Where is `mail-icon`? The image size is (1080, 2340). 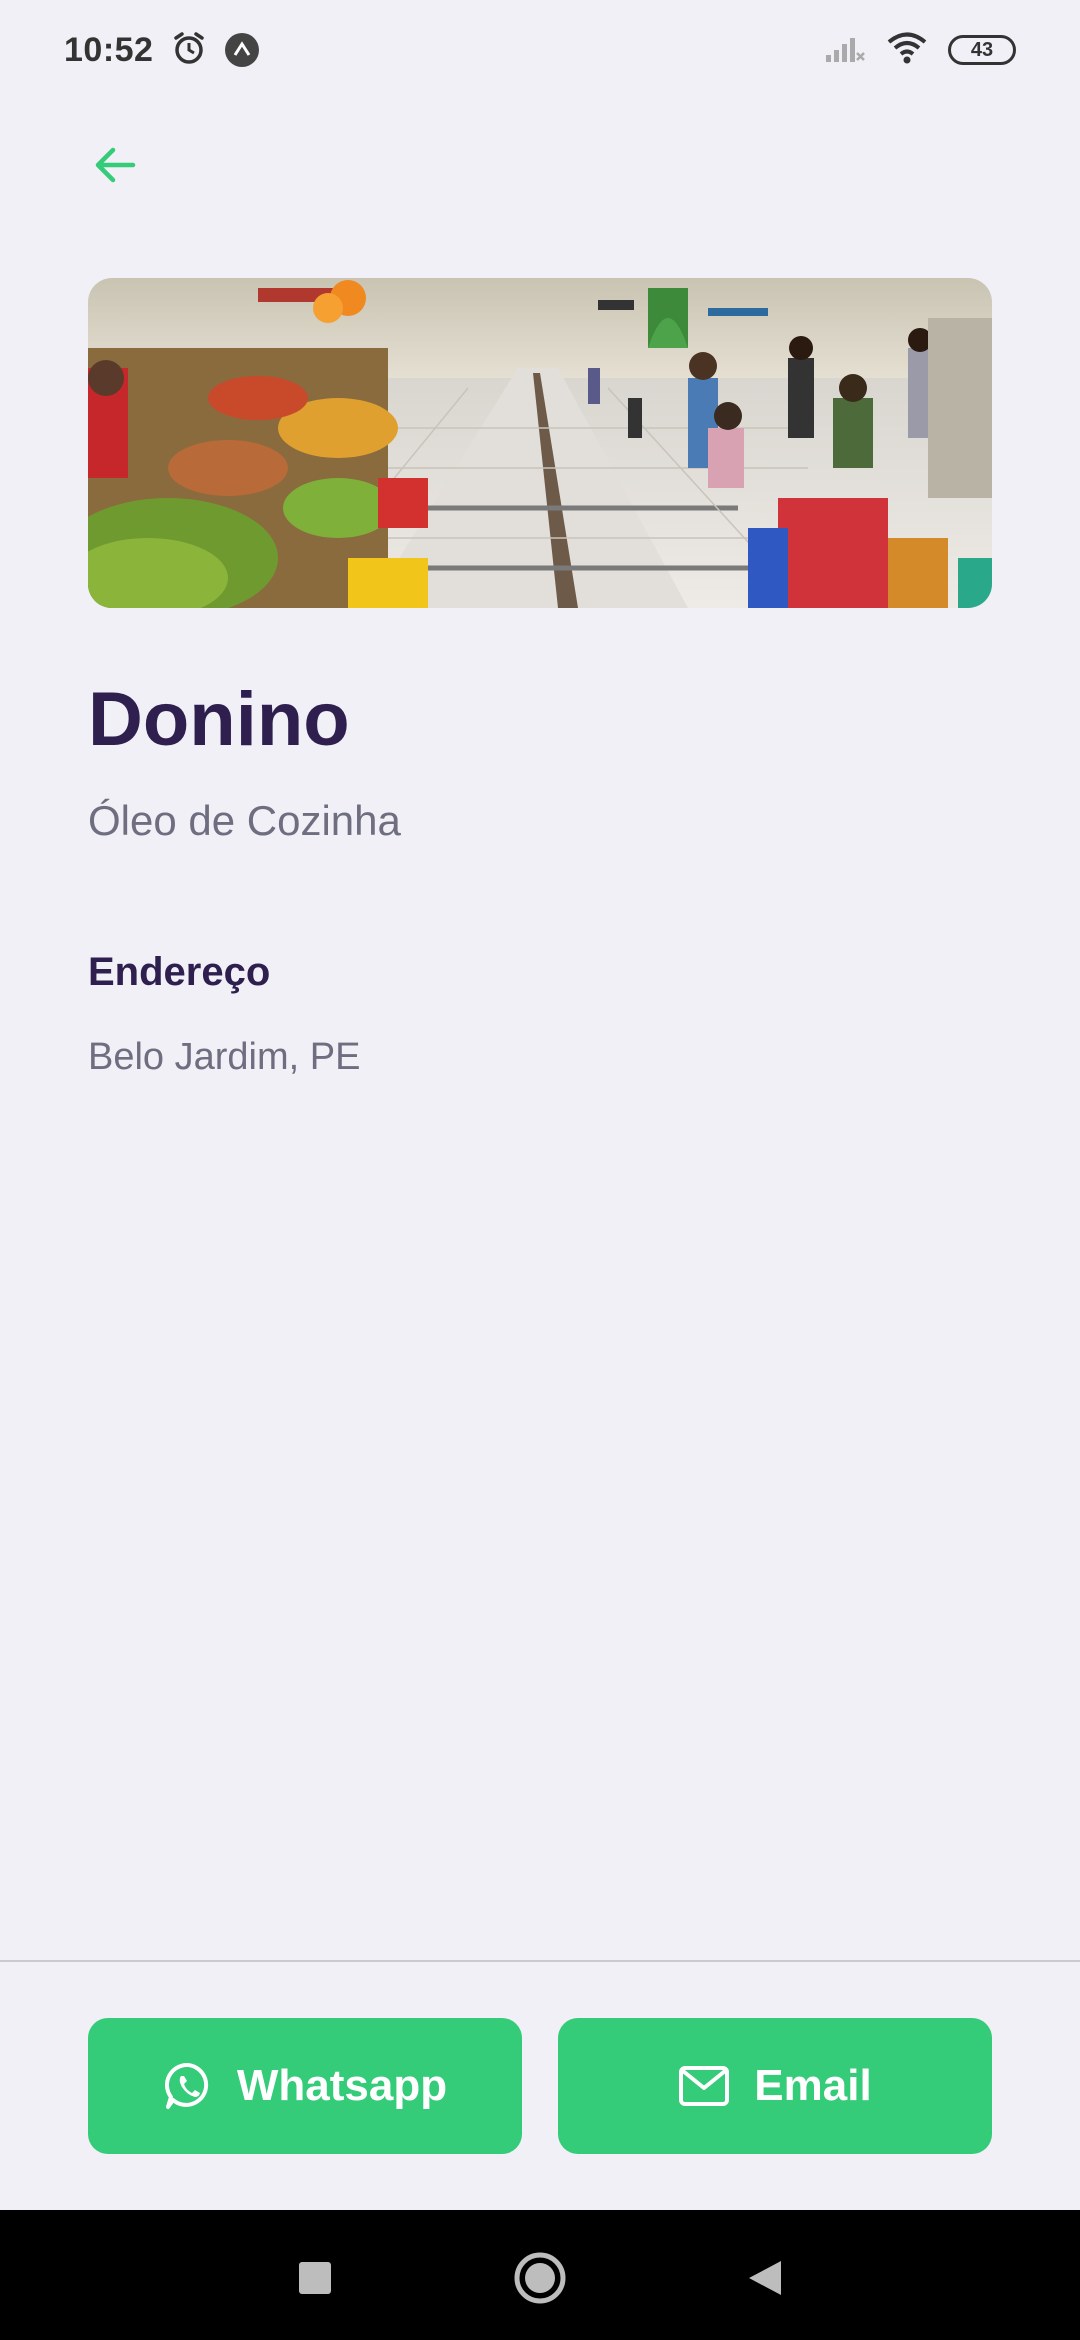 mail-icon is located at coordinates (704, 2086).